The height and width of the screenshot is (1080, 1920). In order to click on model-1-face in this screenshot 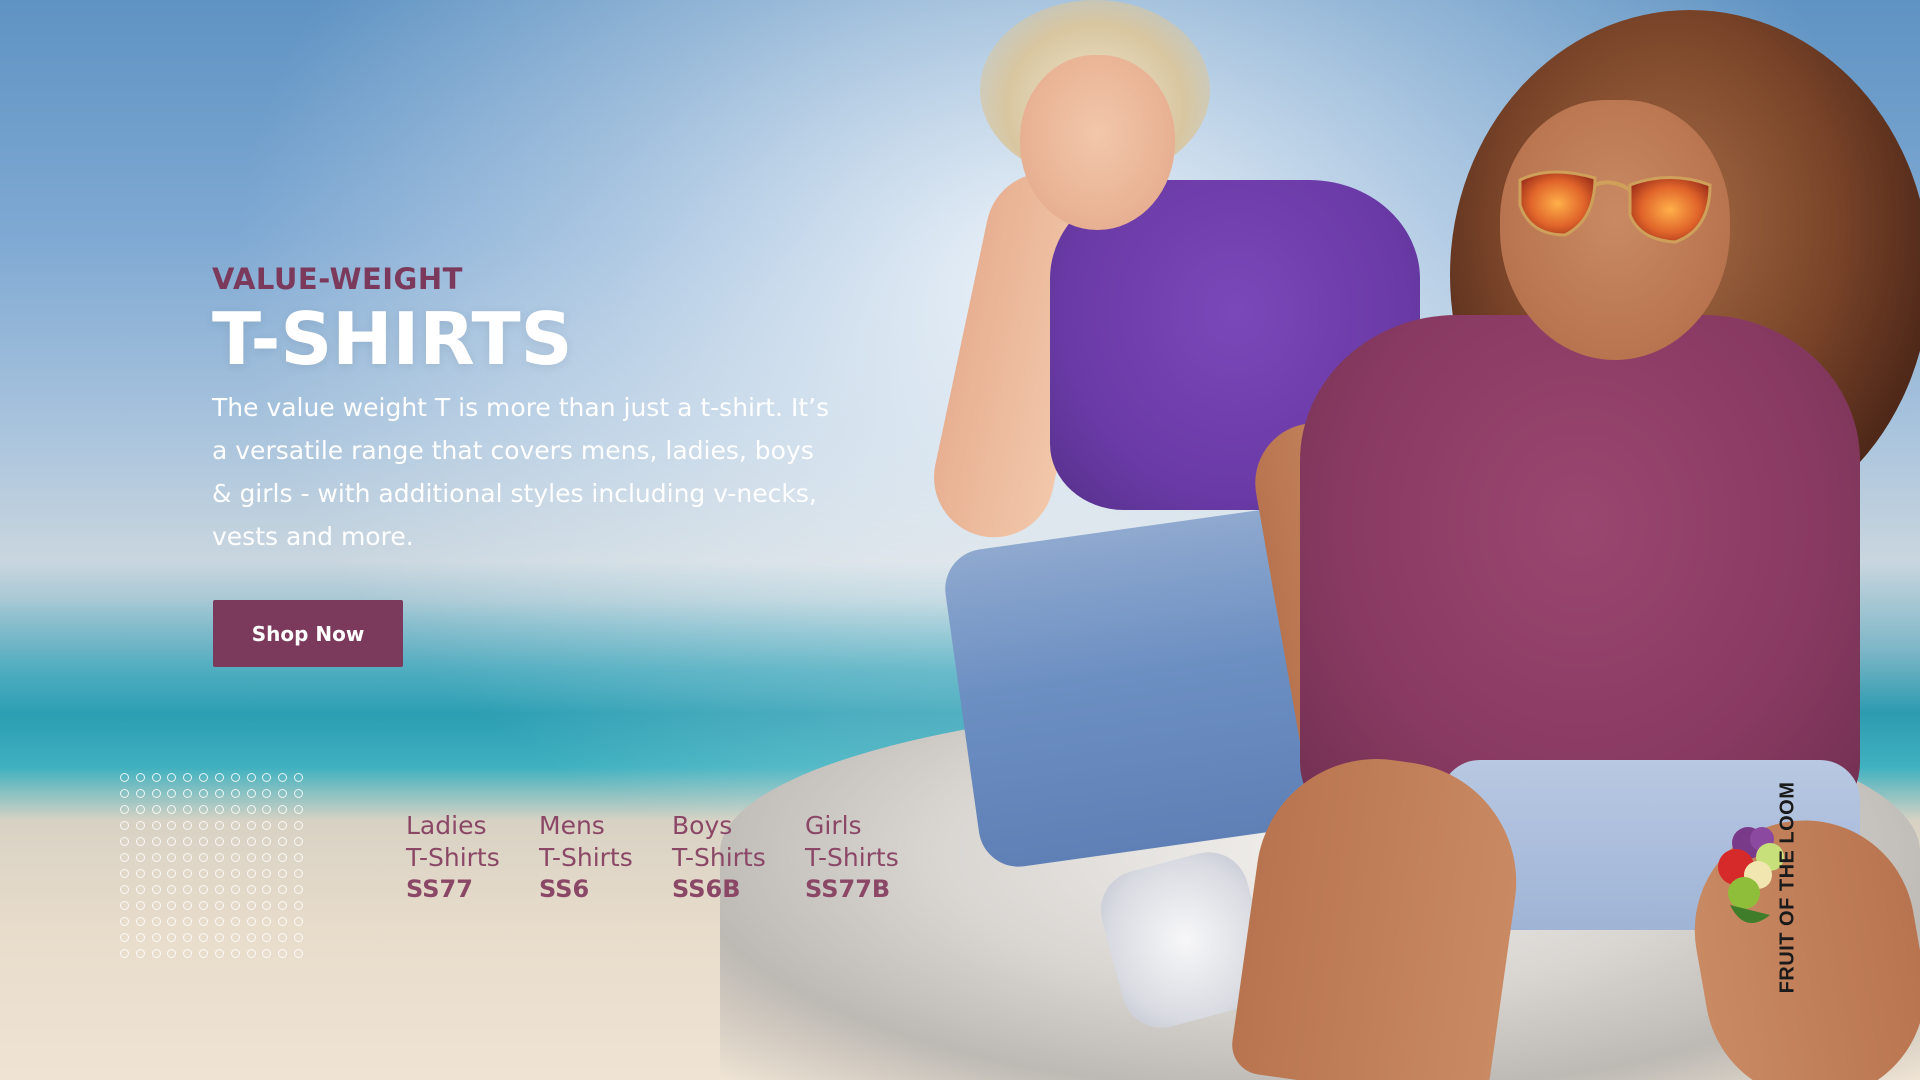, I will do `click(1097, 142)`.